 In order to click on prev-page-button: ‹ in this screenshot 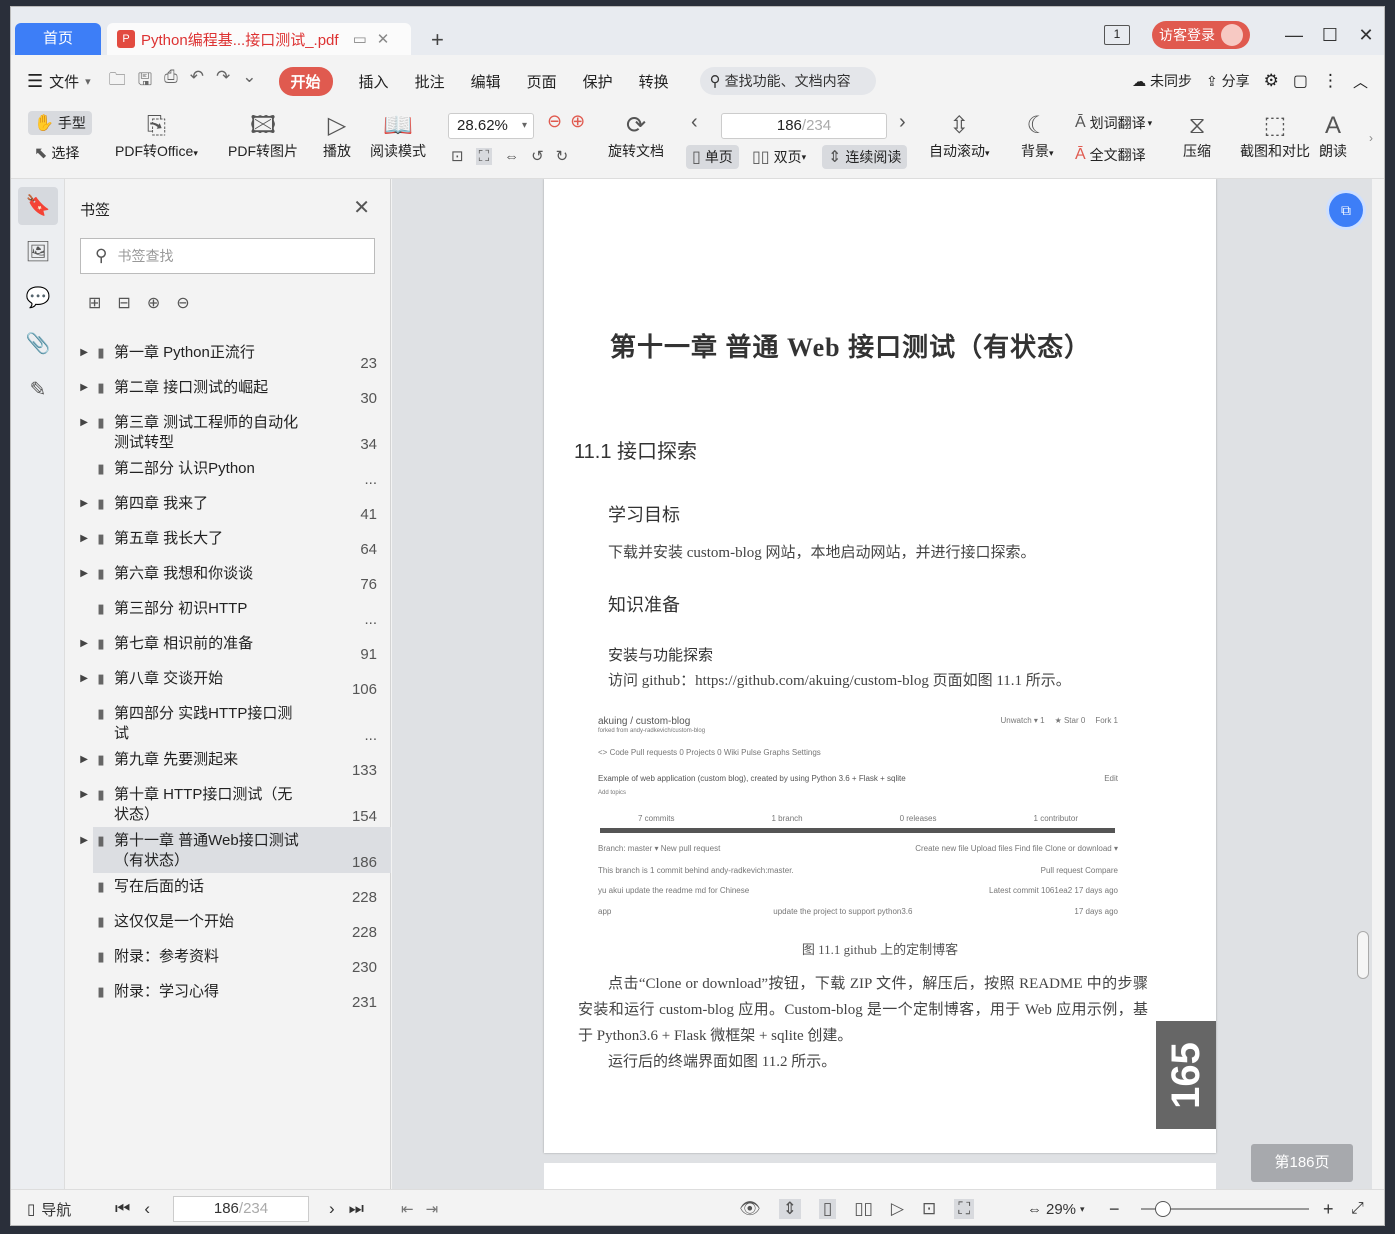, I will do `click(694, 122)`.